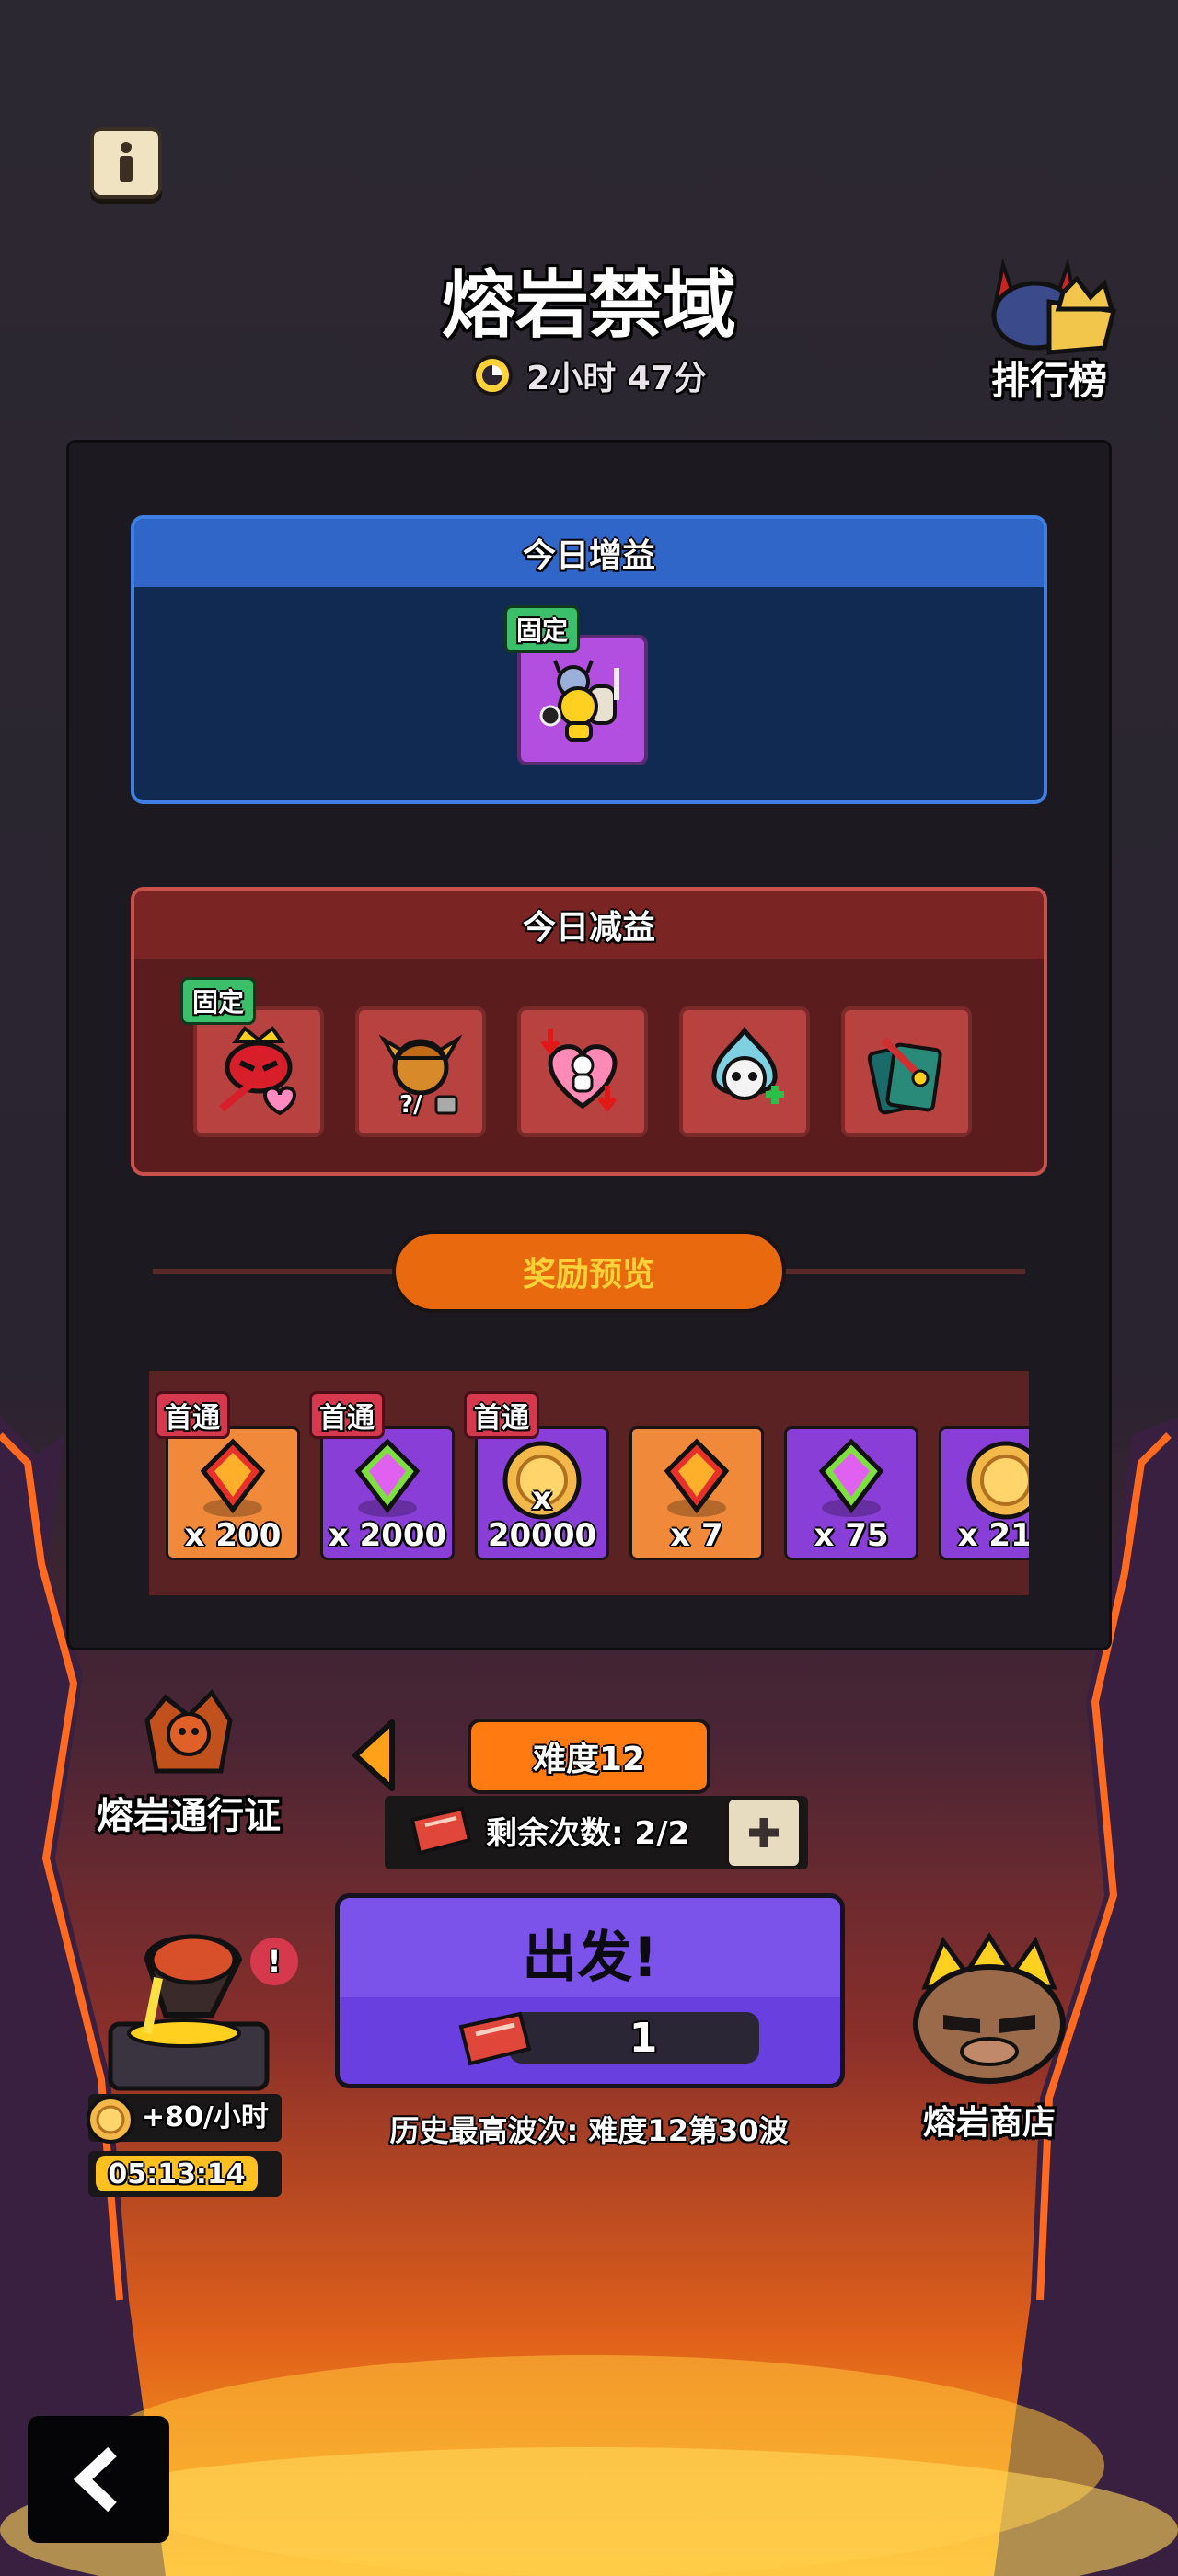 This screenshot has width=1178, height=2576. Describe the element at coordinates (588, 1275) in the screenshot. I see `rewards-title: 奖励预览` at that location.